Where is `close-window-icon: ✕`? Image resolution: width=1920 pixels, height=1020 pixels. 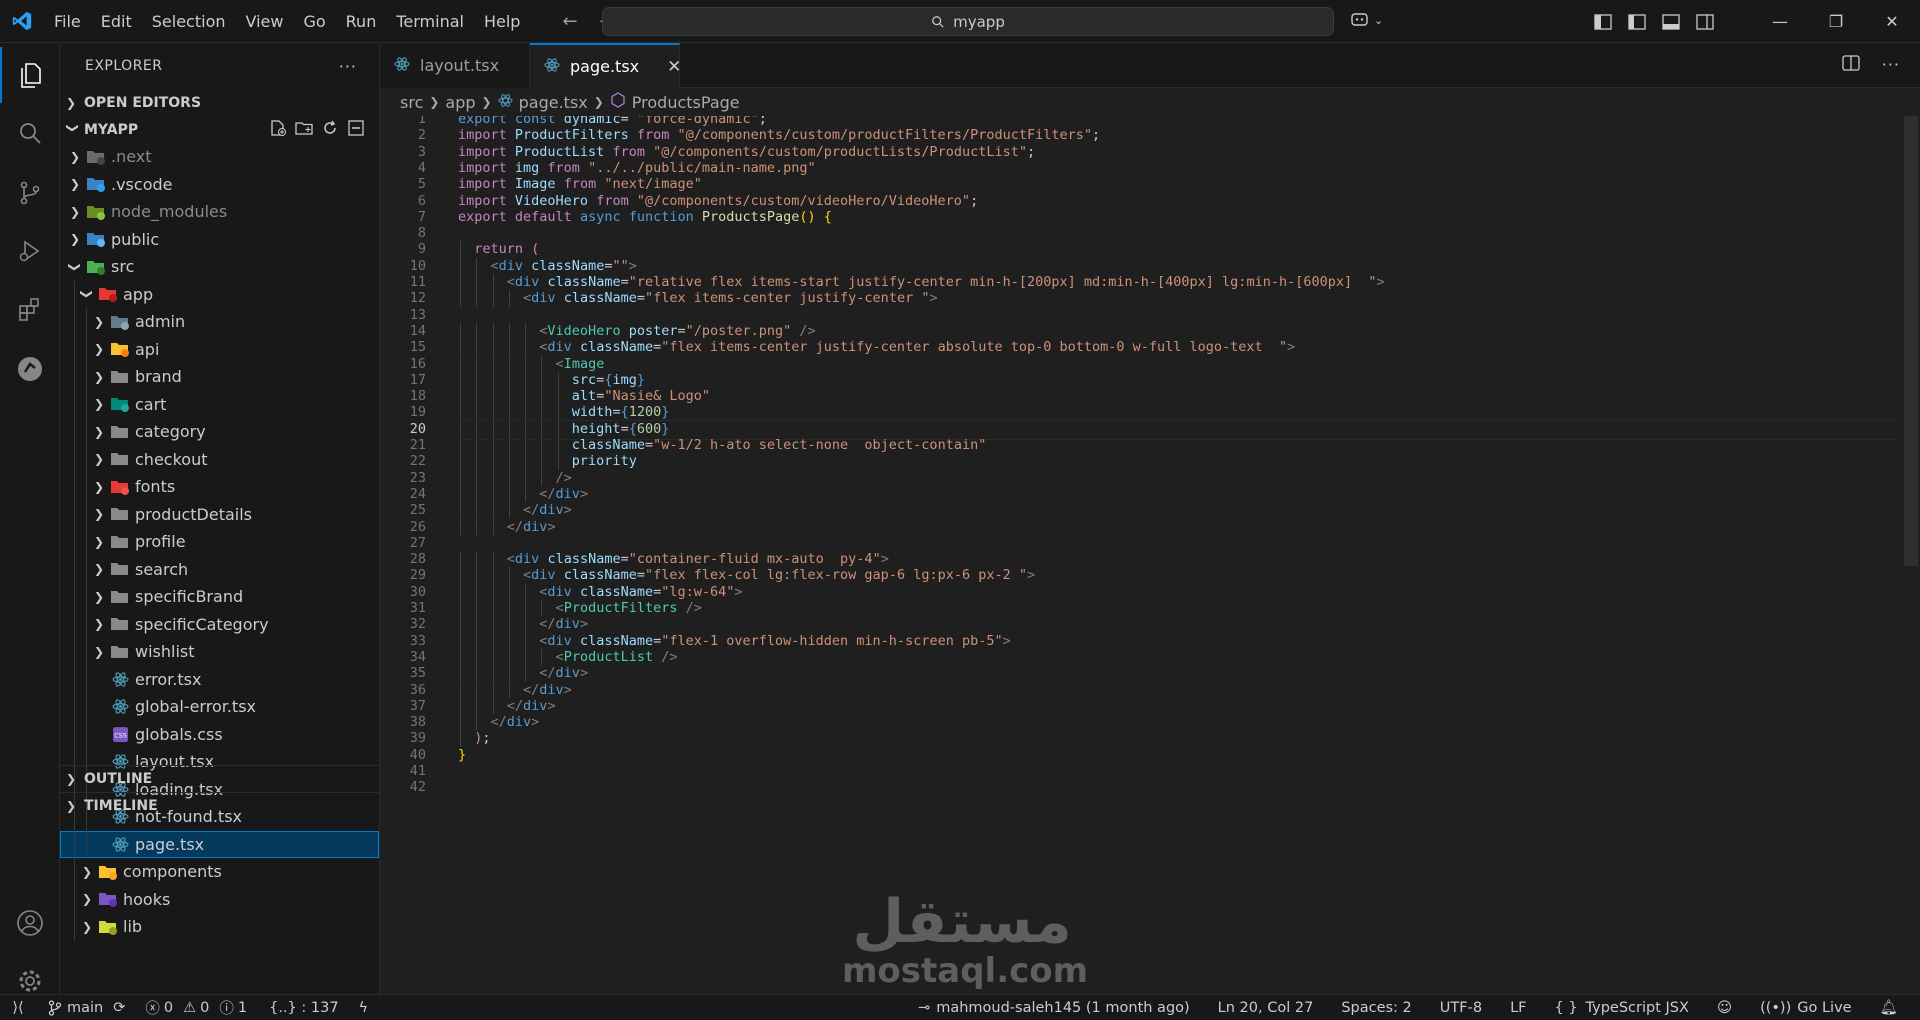
close-window-icon: ✕ is located at coordinates (1892, 21).